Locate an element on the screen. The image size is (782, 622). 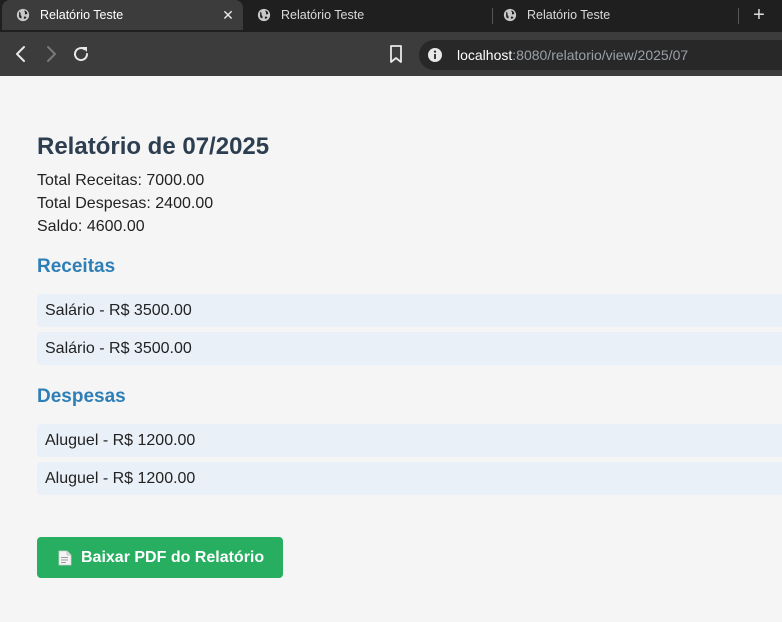
url-text: localhost:8080/relatorio/view/2025/07 is located at coordinates (572, 55).